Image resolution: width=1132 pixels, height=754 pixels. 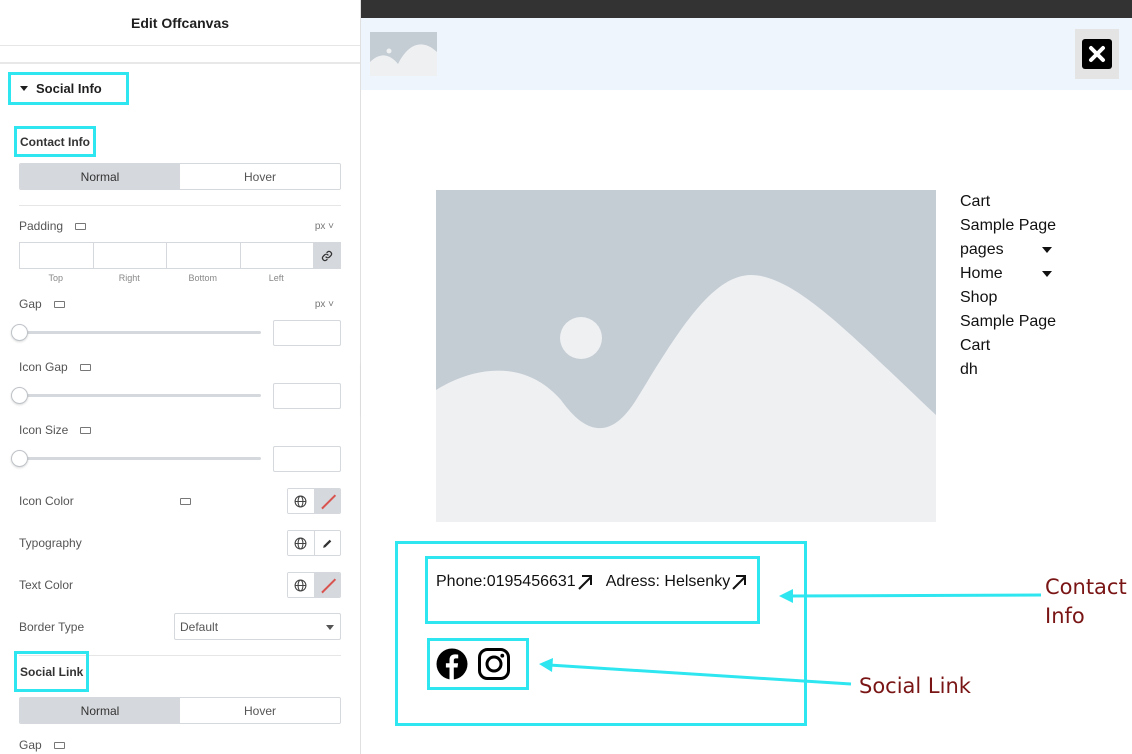 What do you see at coordinates (320, 304) in the screenshot?
I see `gap-unit-text: px` at bounding box center [320, 304].